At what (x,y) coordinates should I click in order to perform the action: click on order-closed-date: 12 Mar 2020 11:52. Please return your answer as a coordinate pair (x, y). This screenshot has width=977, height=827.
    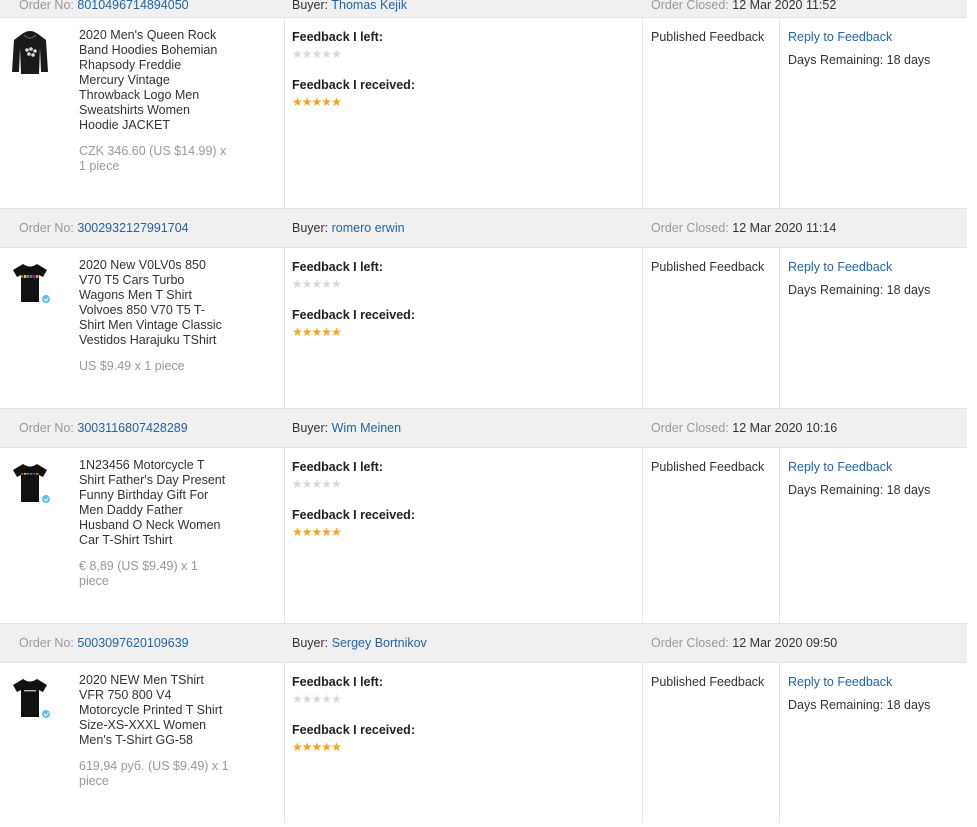
    Looking at the image, I should click on (784, 6).